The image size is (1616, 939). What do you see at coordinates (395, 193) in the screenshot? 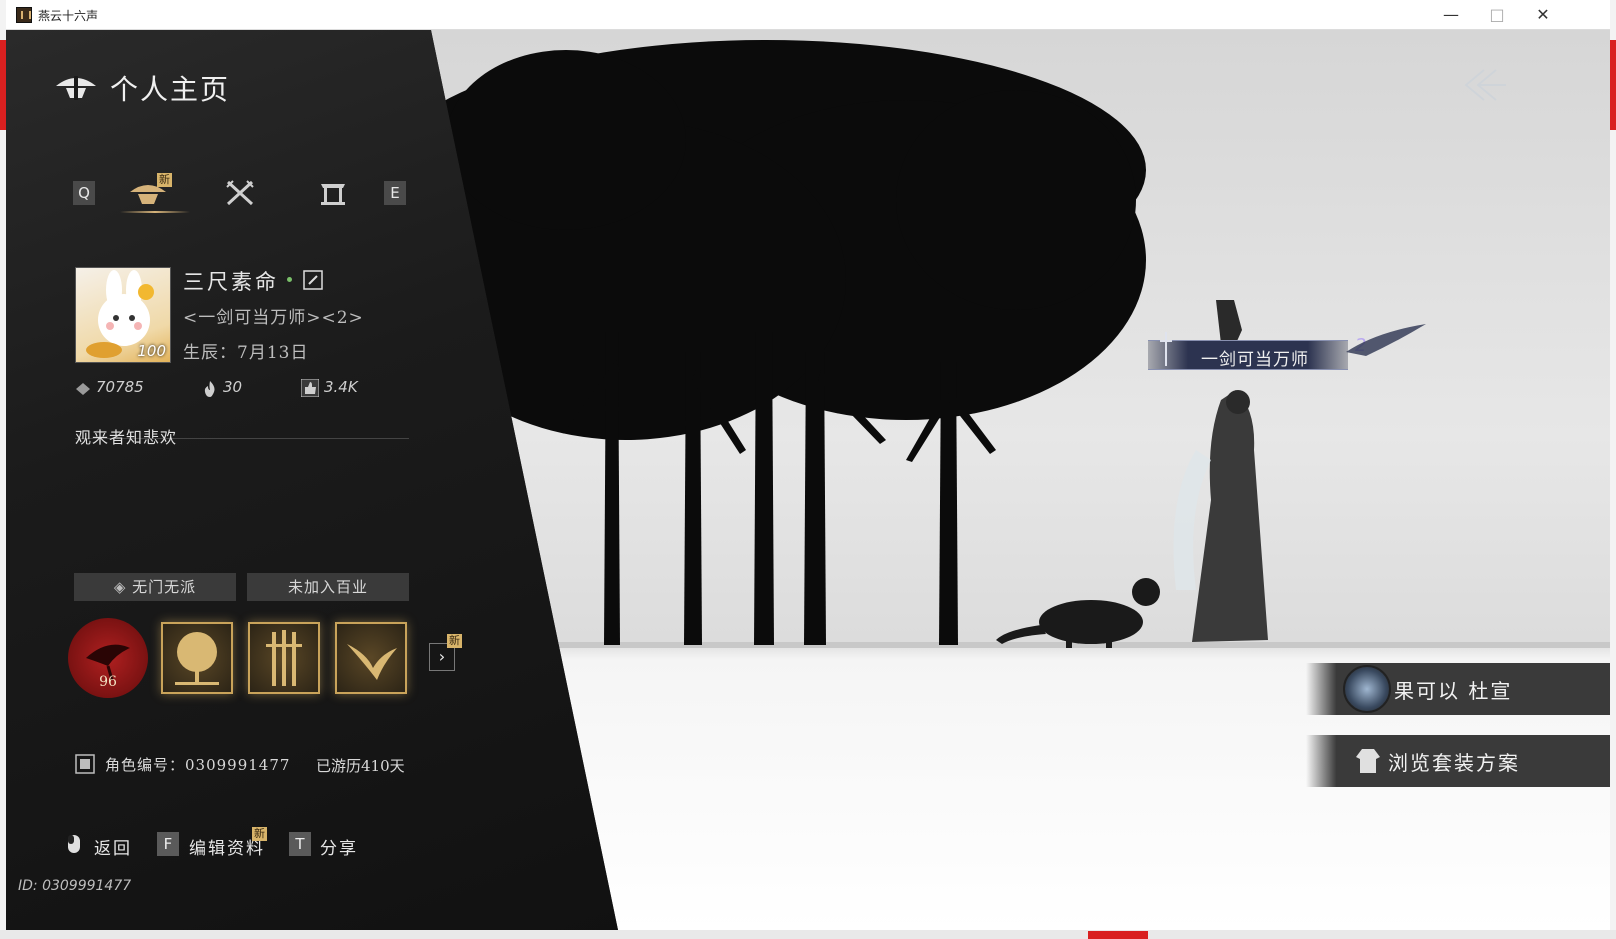
I see `tab-next-key: E` at bounding box center [395, 193].